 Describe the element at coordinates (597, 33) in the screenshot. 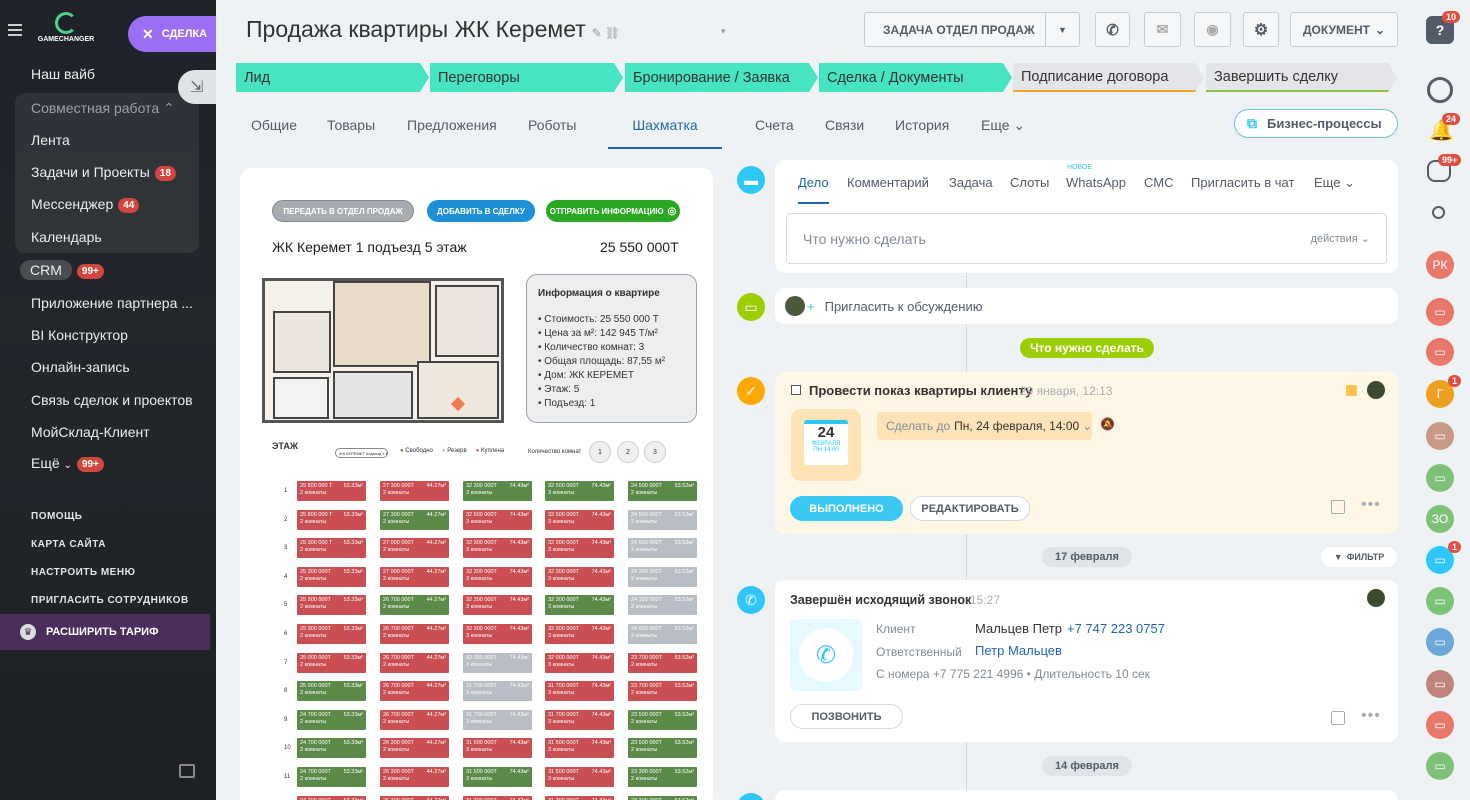

I see `pencil-icon: ✎` at that location.